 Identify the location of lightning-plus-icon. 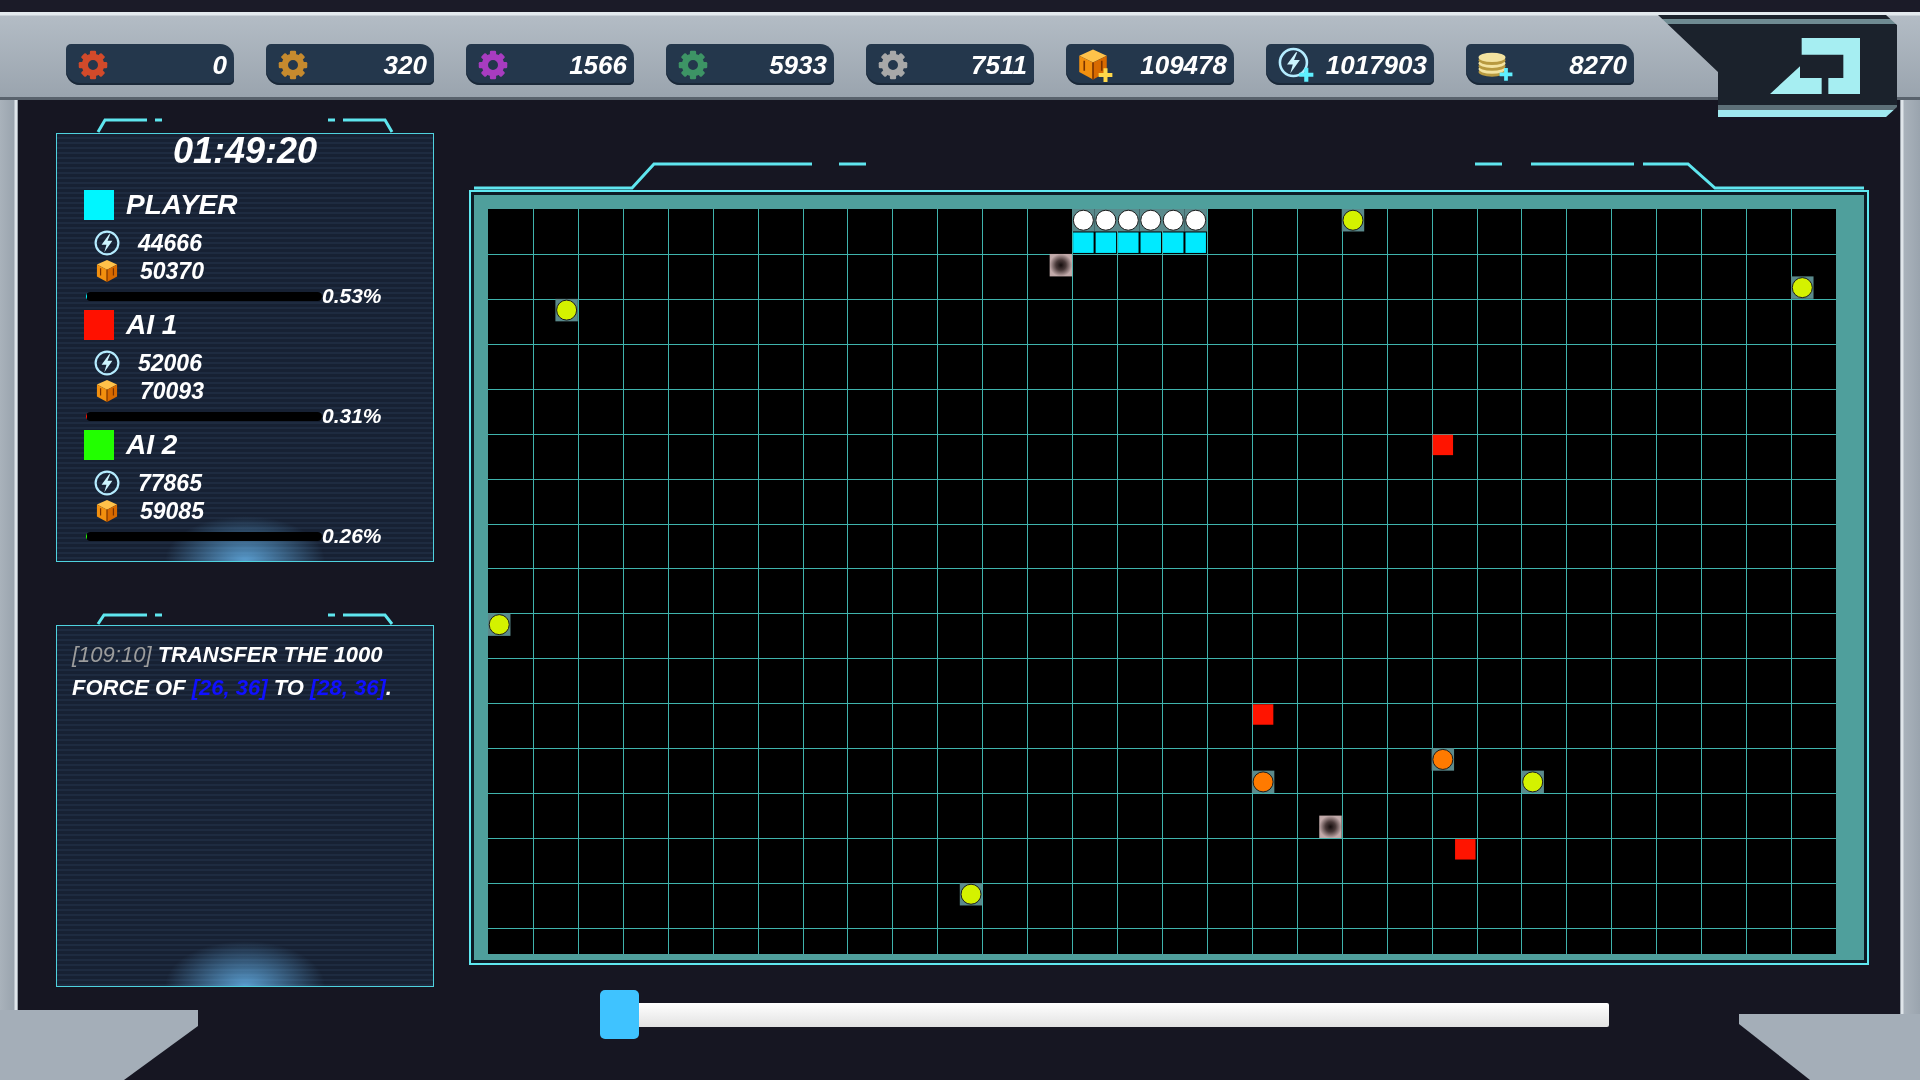
(1296, 64).